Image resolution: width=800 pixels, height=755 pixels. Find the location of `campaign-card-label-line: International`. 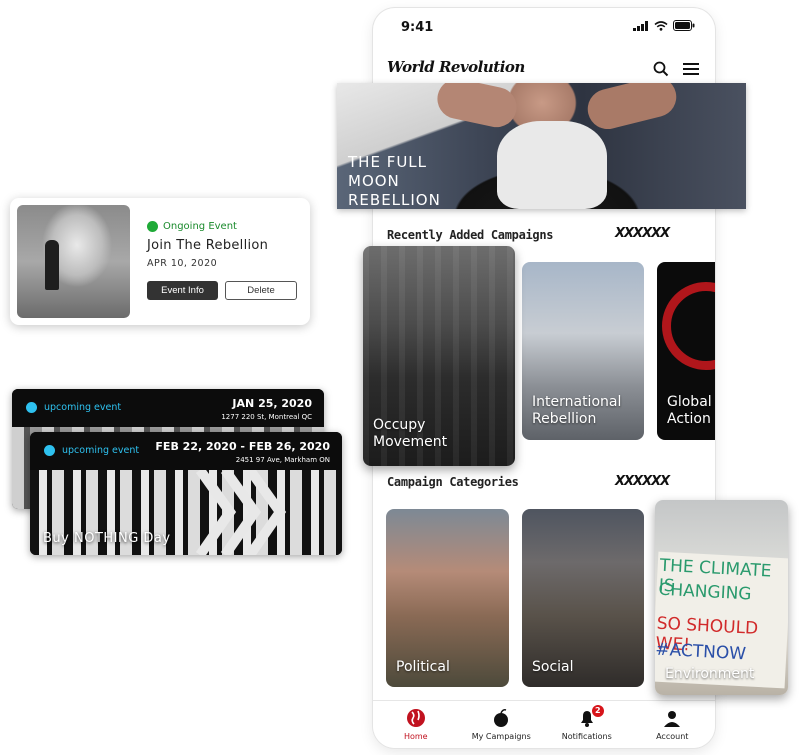

campaign-card-label-line: International is located at coordinates (577, 402).